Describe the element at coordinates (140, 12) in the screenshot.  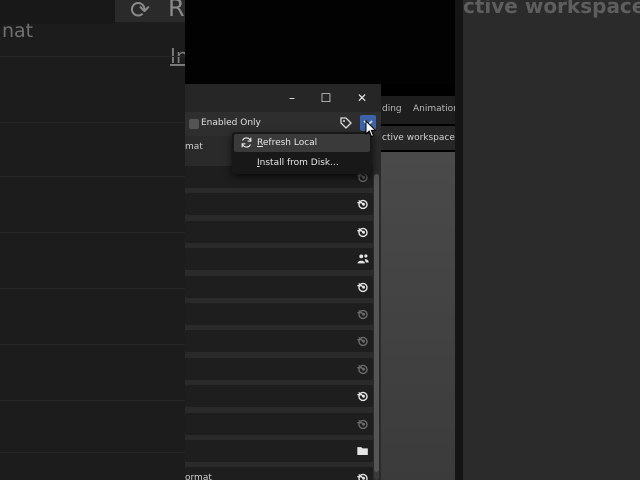
I see `background-refresh-icon: ⟳` at that location.